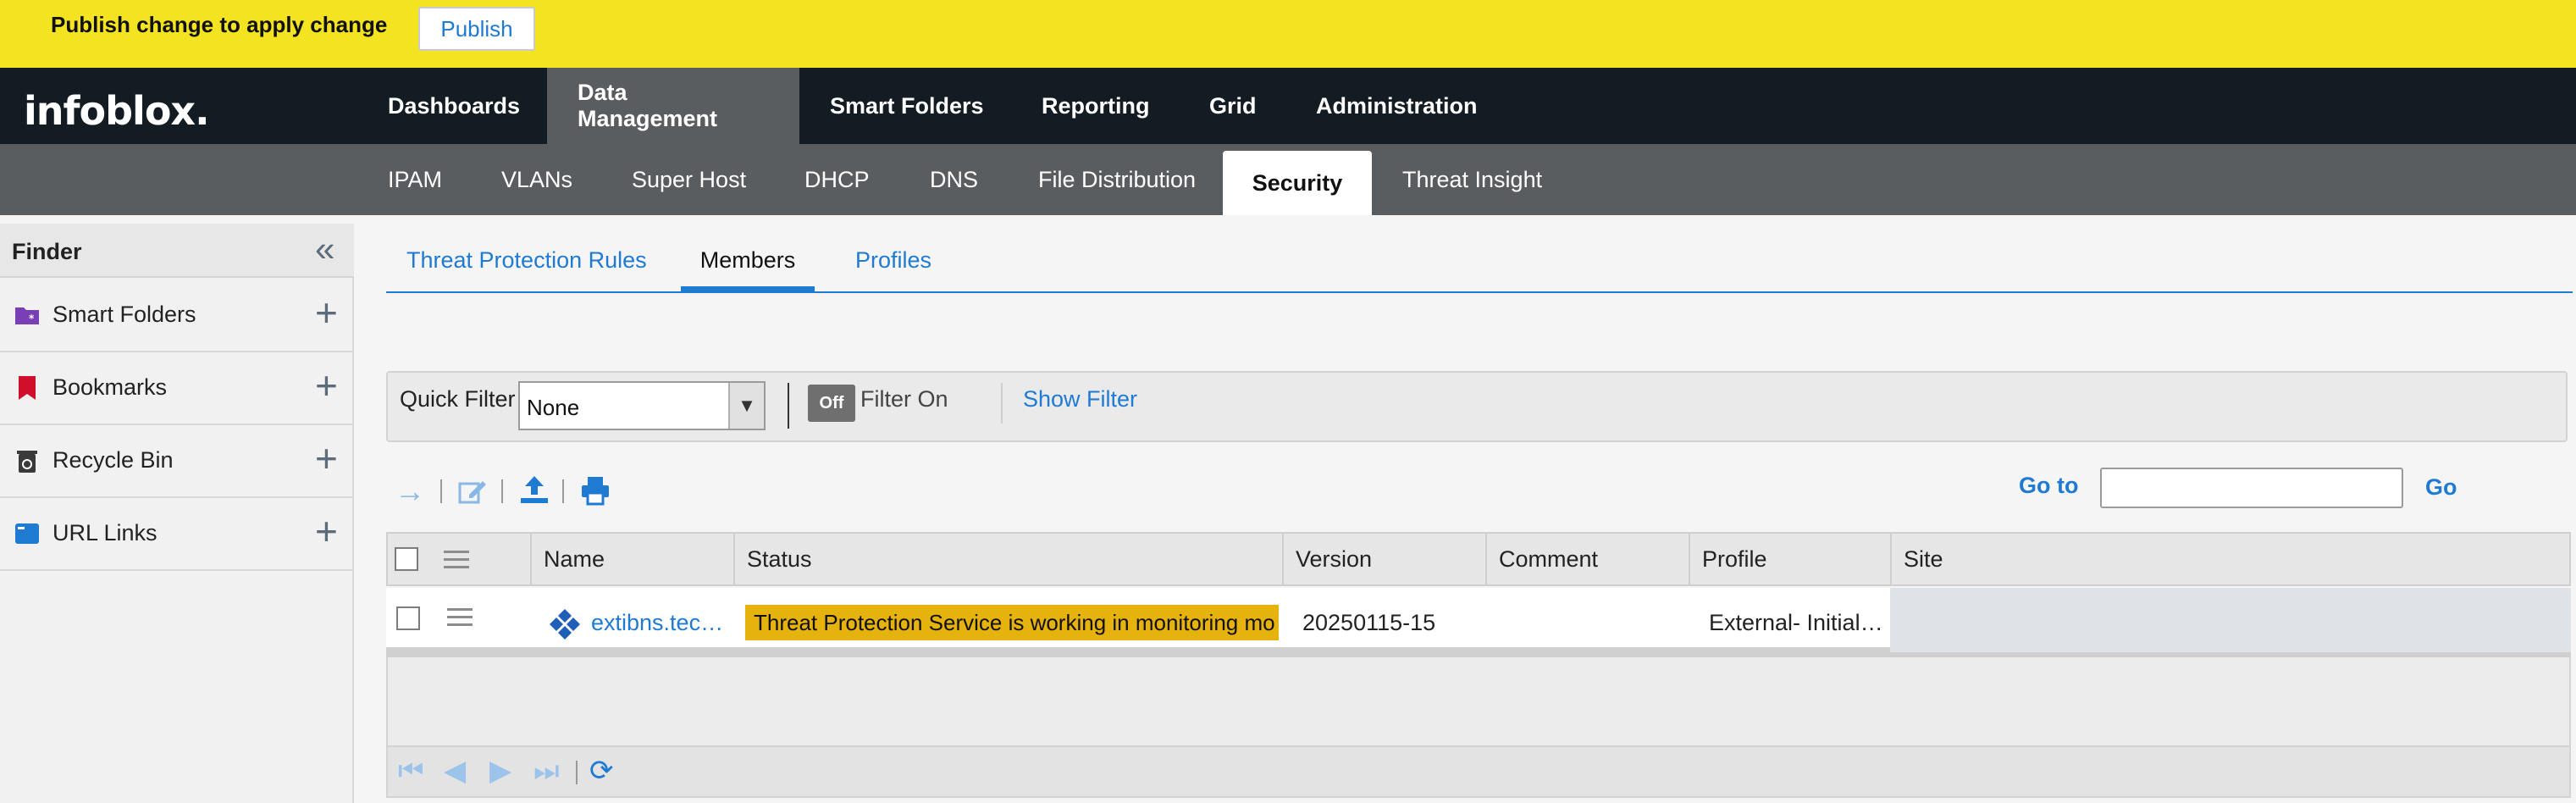 The width and height of the screenshot is (2576, 803). Describe the element at coordinates (415, 179) in the screenshot. I see `sub-nav-ipam: IPAM` at that location.